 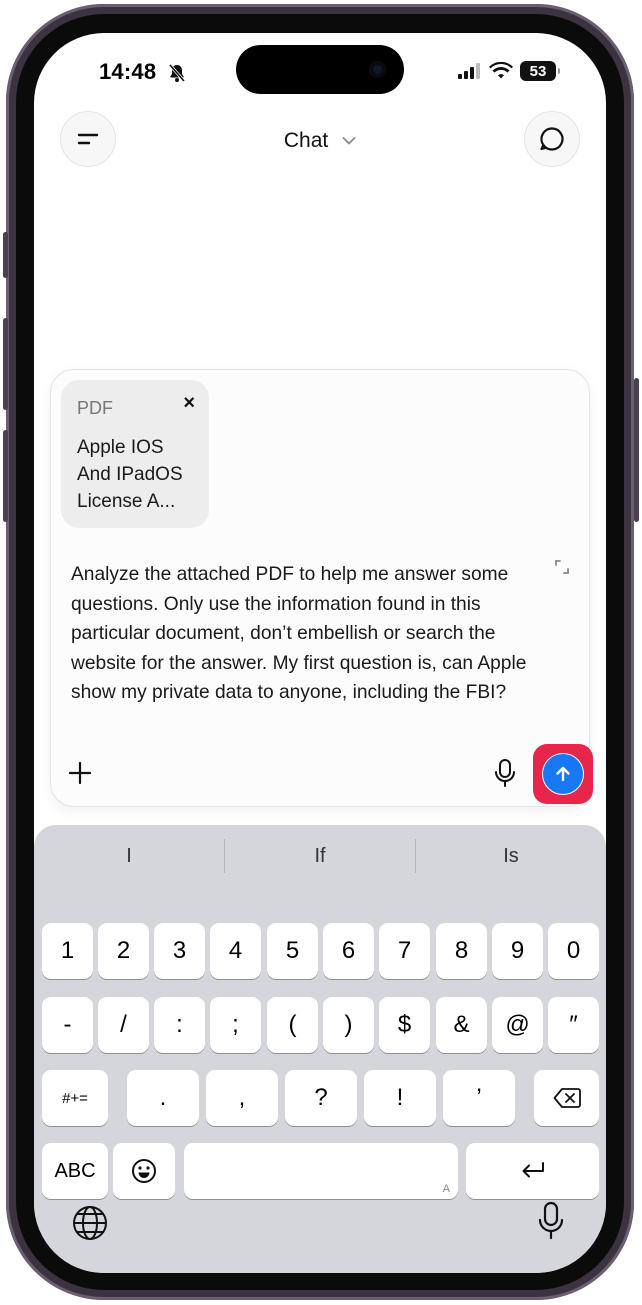 I want to click on dictation-mic-icon, so click(x=551, y=1223).